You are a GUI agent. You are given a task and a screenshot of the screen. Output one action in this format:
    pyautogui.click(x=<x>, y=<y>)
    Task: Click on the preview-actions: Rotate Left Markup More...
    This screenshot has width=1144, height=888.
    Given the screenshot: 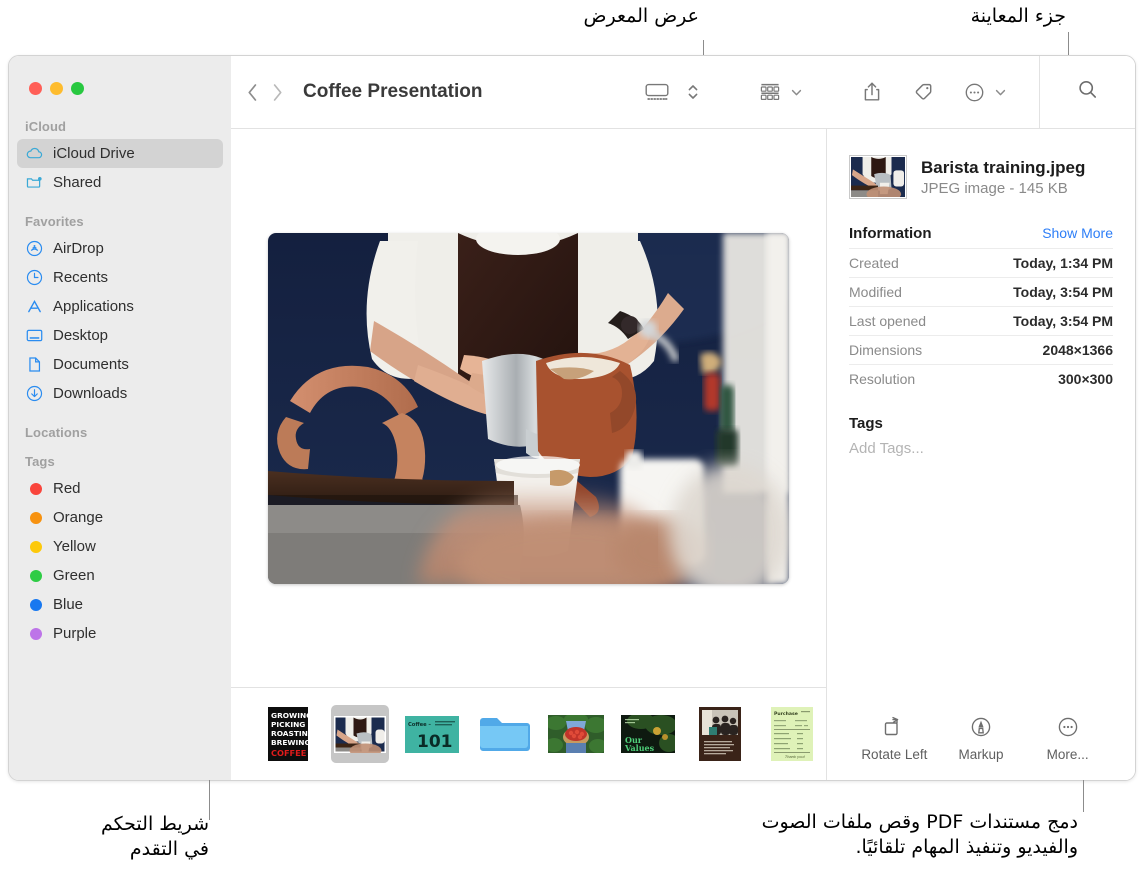 What is the action you would take?
    pyautogui.click(x=981, y=747)
    